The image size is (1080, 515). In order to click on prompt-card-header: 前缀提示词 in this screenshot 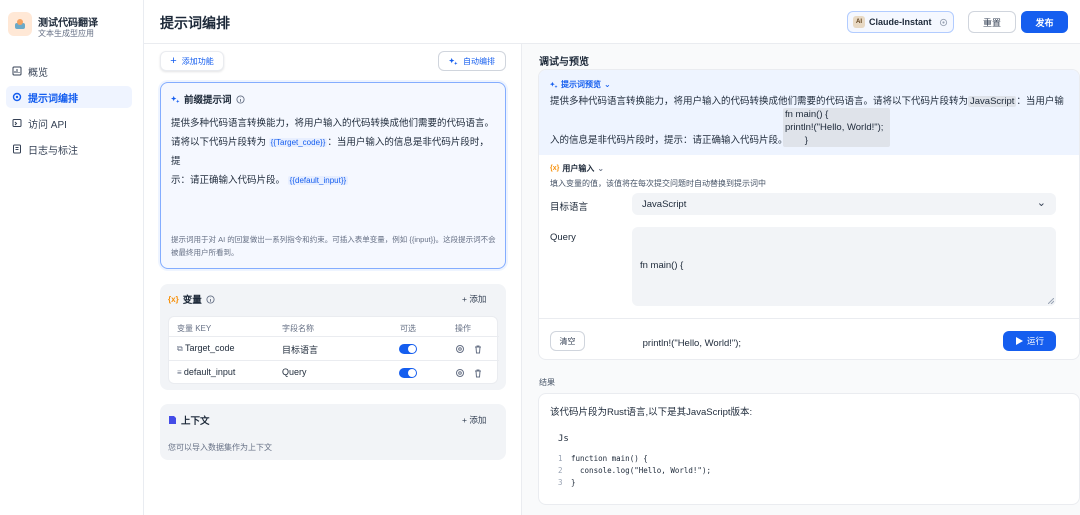, I will do `click(208, 99)`.